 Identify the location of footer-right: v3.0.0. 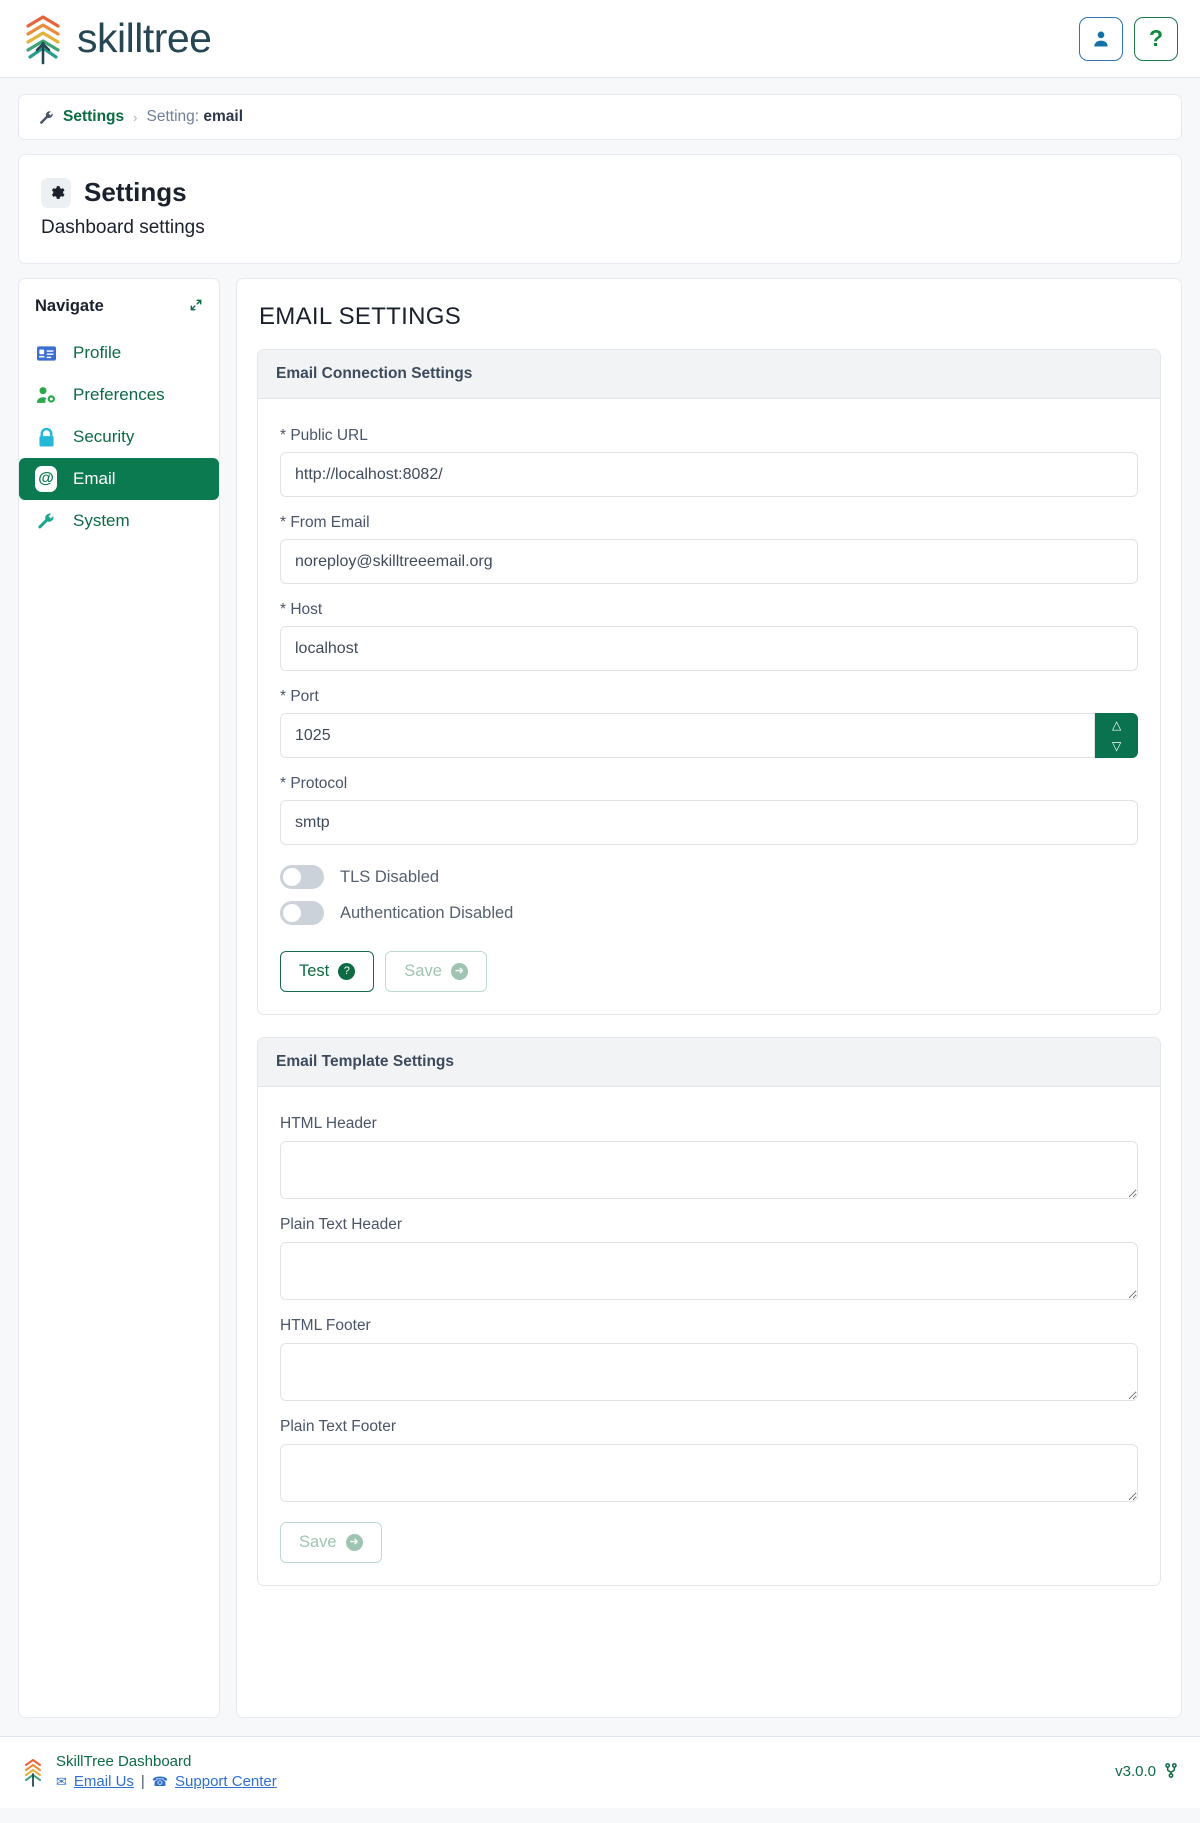
(1146, 1771).